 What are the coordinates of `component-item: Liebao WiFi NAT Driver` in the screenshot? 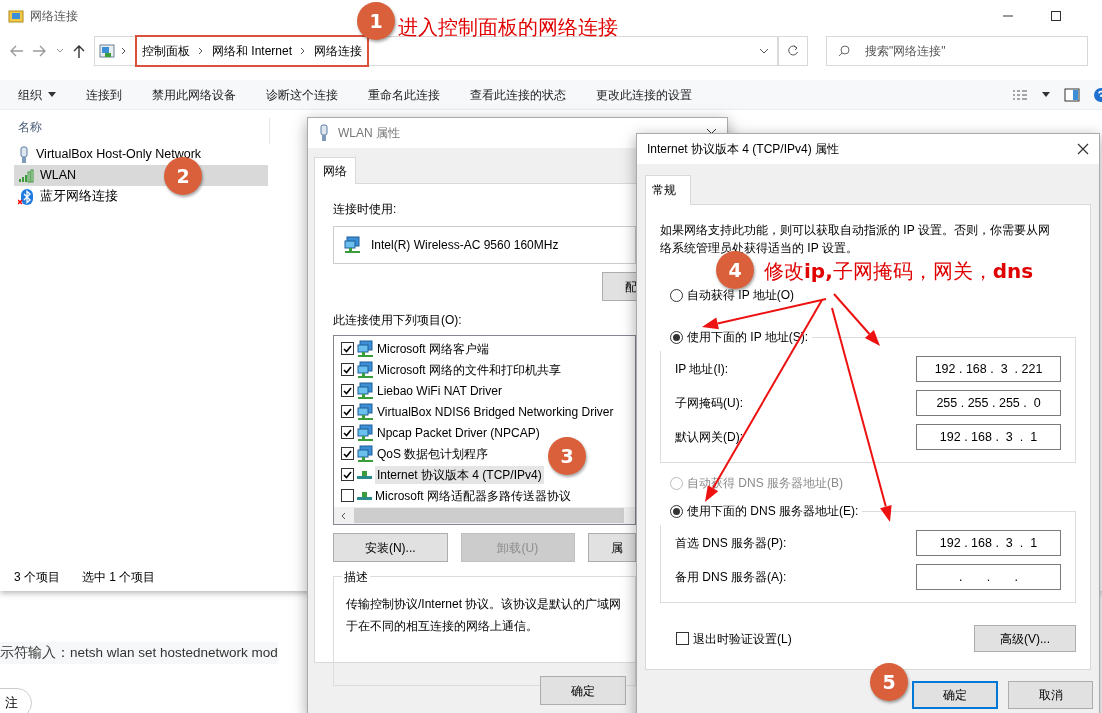 It's located at (439, 390).